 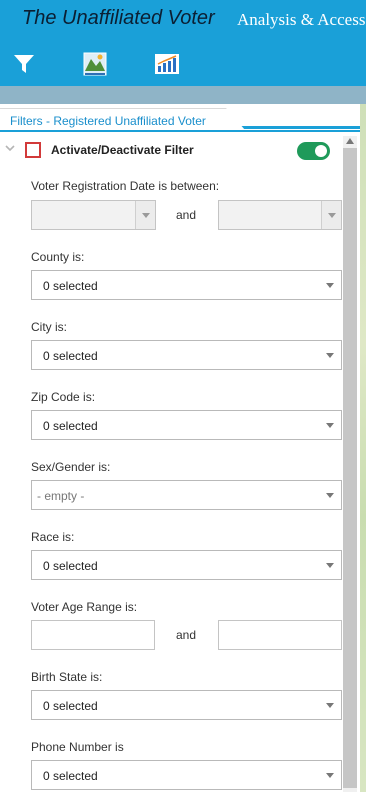 I want to click on filter-icon, so click(x=24, y=64).